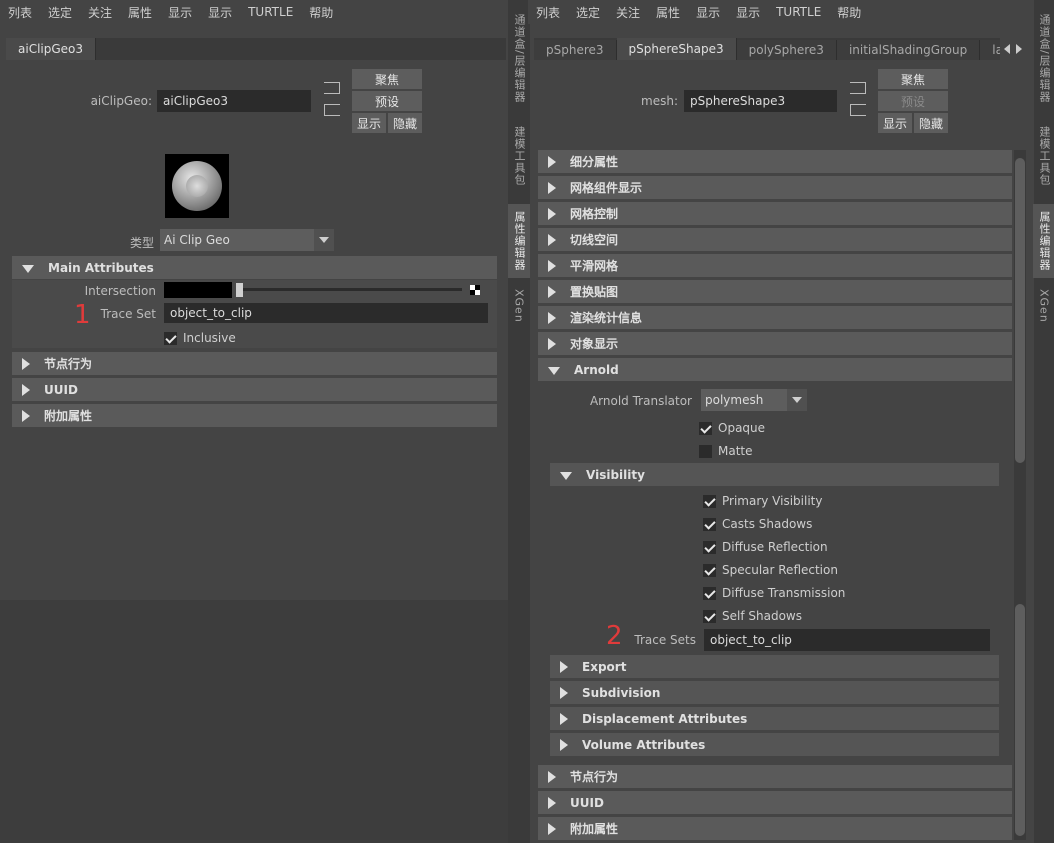 This screenshot has width=1054, height=843. Describe the element at coordinates (990, 50) in the screenshot. I see `tab-lambert: laml` at that location.